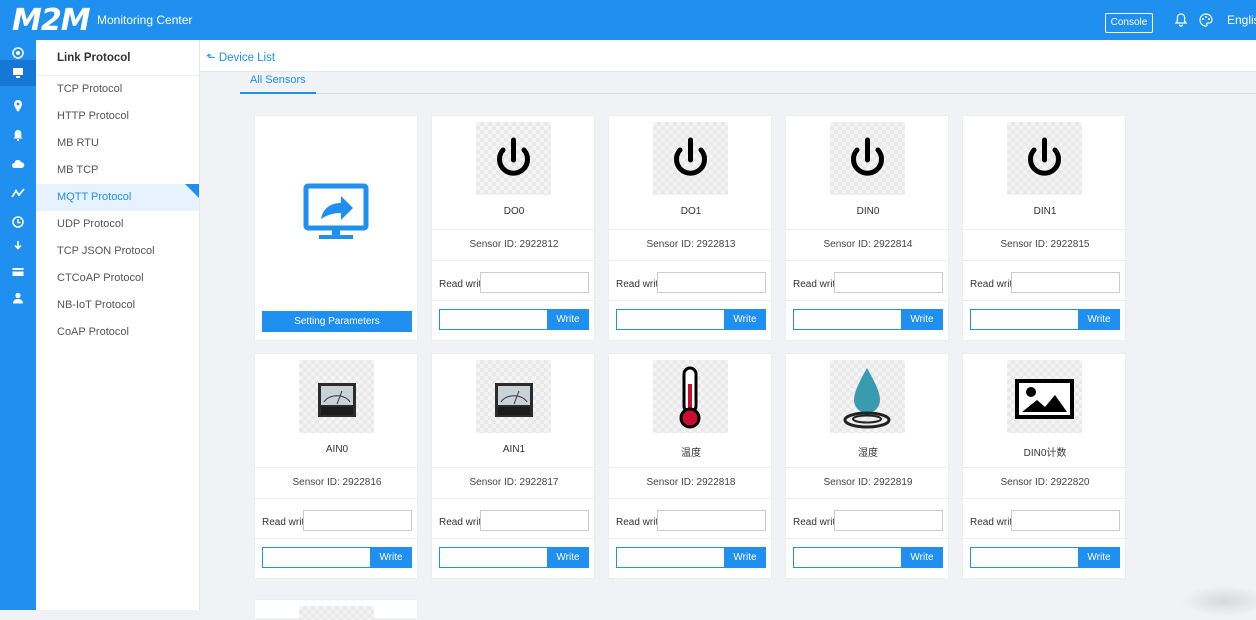 This screenshot has width=1256, height=620. I want to click on sidebar-item-http: HTTP Protocol, so click(117, 116).